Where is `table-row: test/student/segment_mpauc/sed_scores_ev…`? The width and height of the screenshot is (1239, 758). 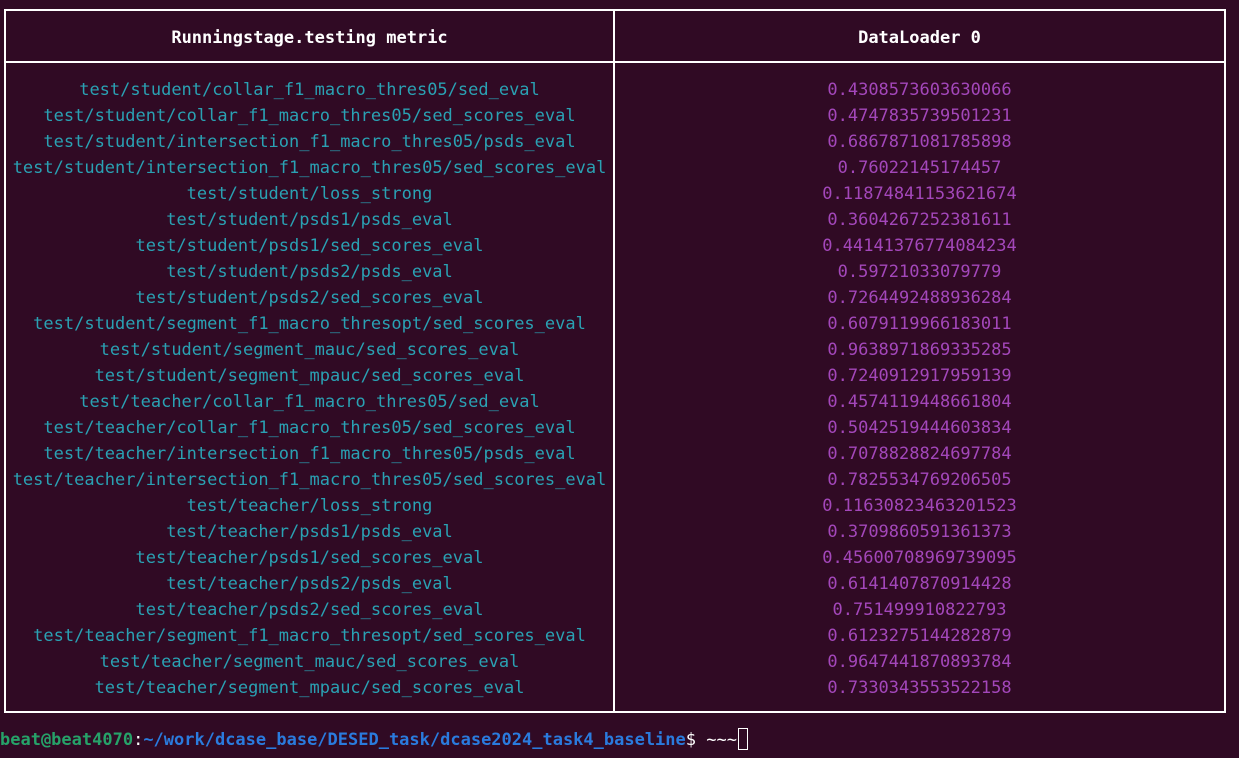
table-row: test/student/segment_mpauc/sed_scores_ev… is located at coordinates (615, 376).